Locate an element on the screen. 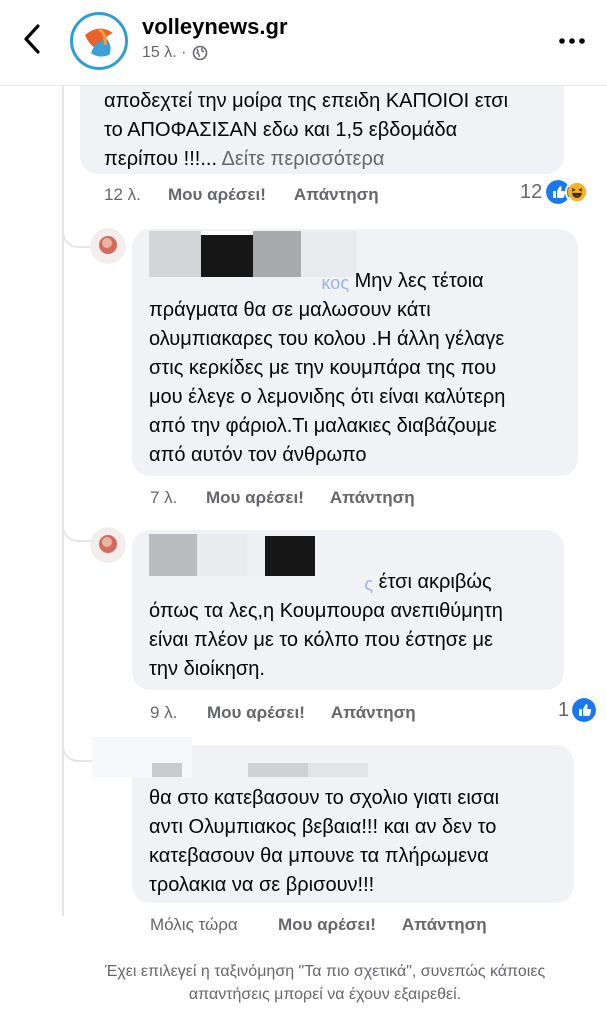 This screenshot has width=607, height=1023. post-header: volleynews.gr 15 λ. · is located at coordinates (303, 43).